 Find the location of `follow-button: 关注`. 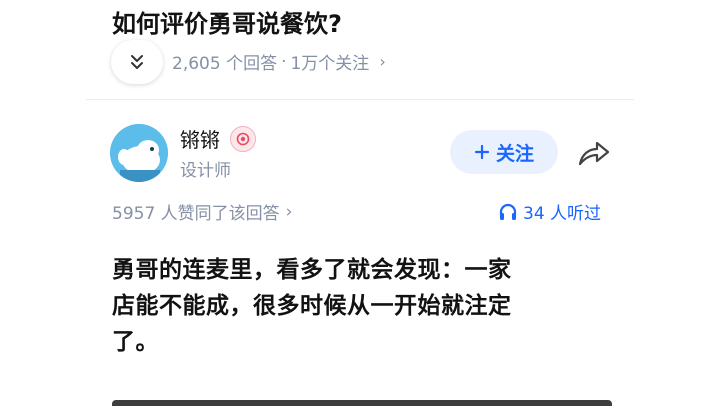

follow-button: 关注 is located at coordinates (504, 152).